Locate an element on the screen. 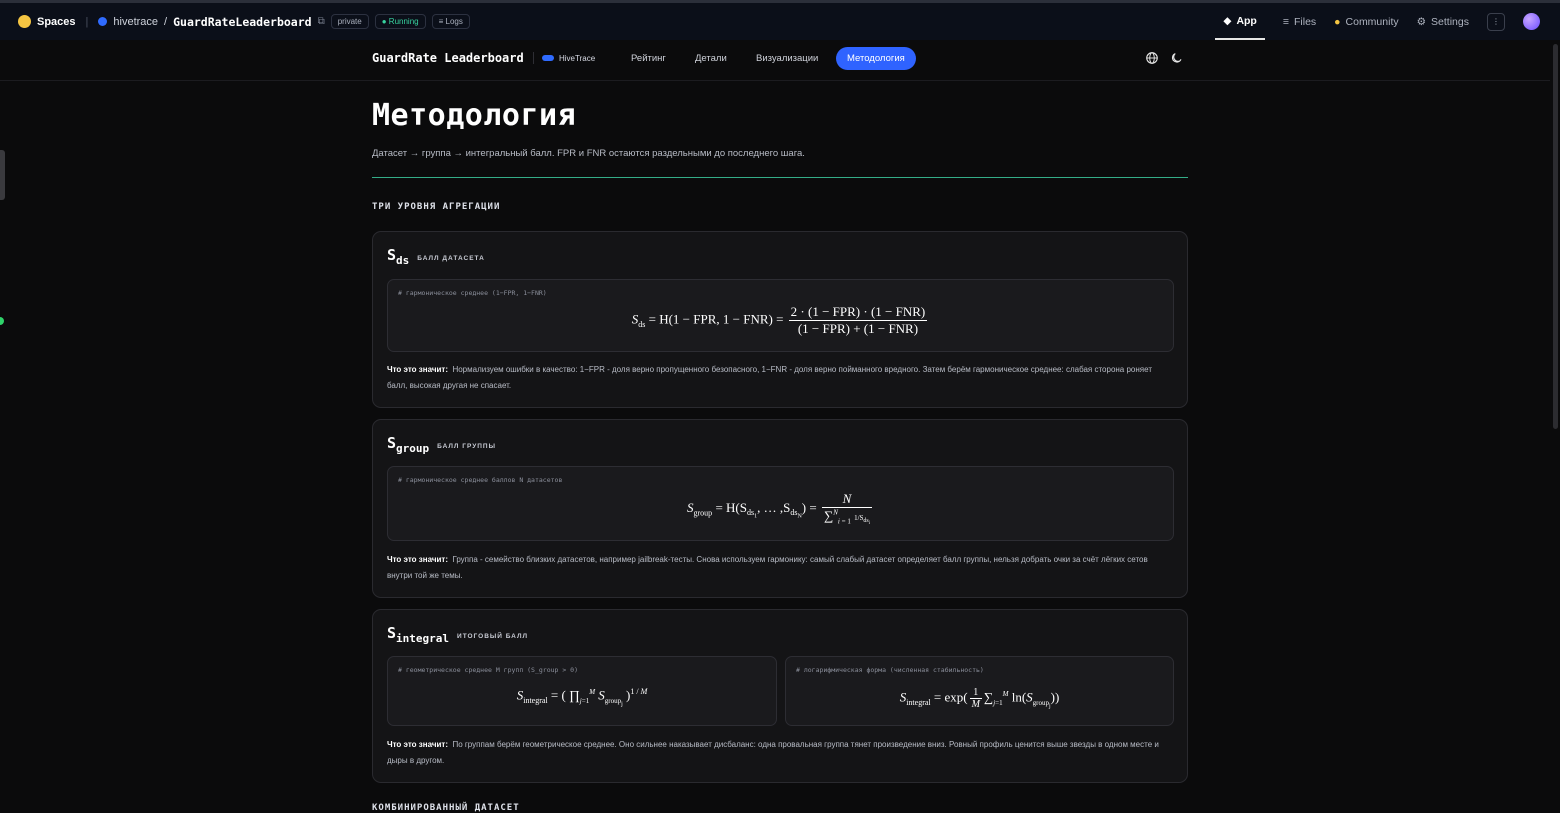  brand-logo-icon is located at coordinates (548, 58).